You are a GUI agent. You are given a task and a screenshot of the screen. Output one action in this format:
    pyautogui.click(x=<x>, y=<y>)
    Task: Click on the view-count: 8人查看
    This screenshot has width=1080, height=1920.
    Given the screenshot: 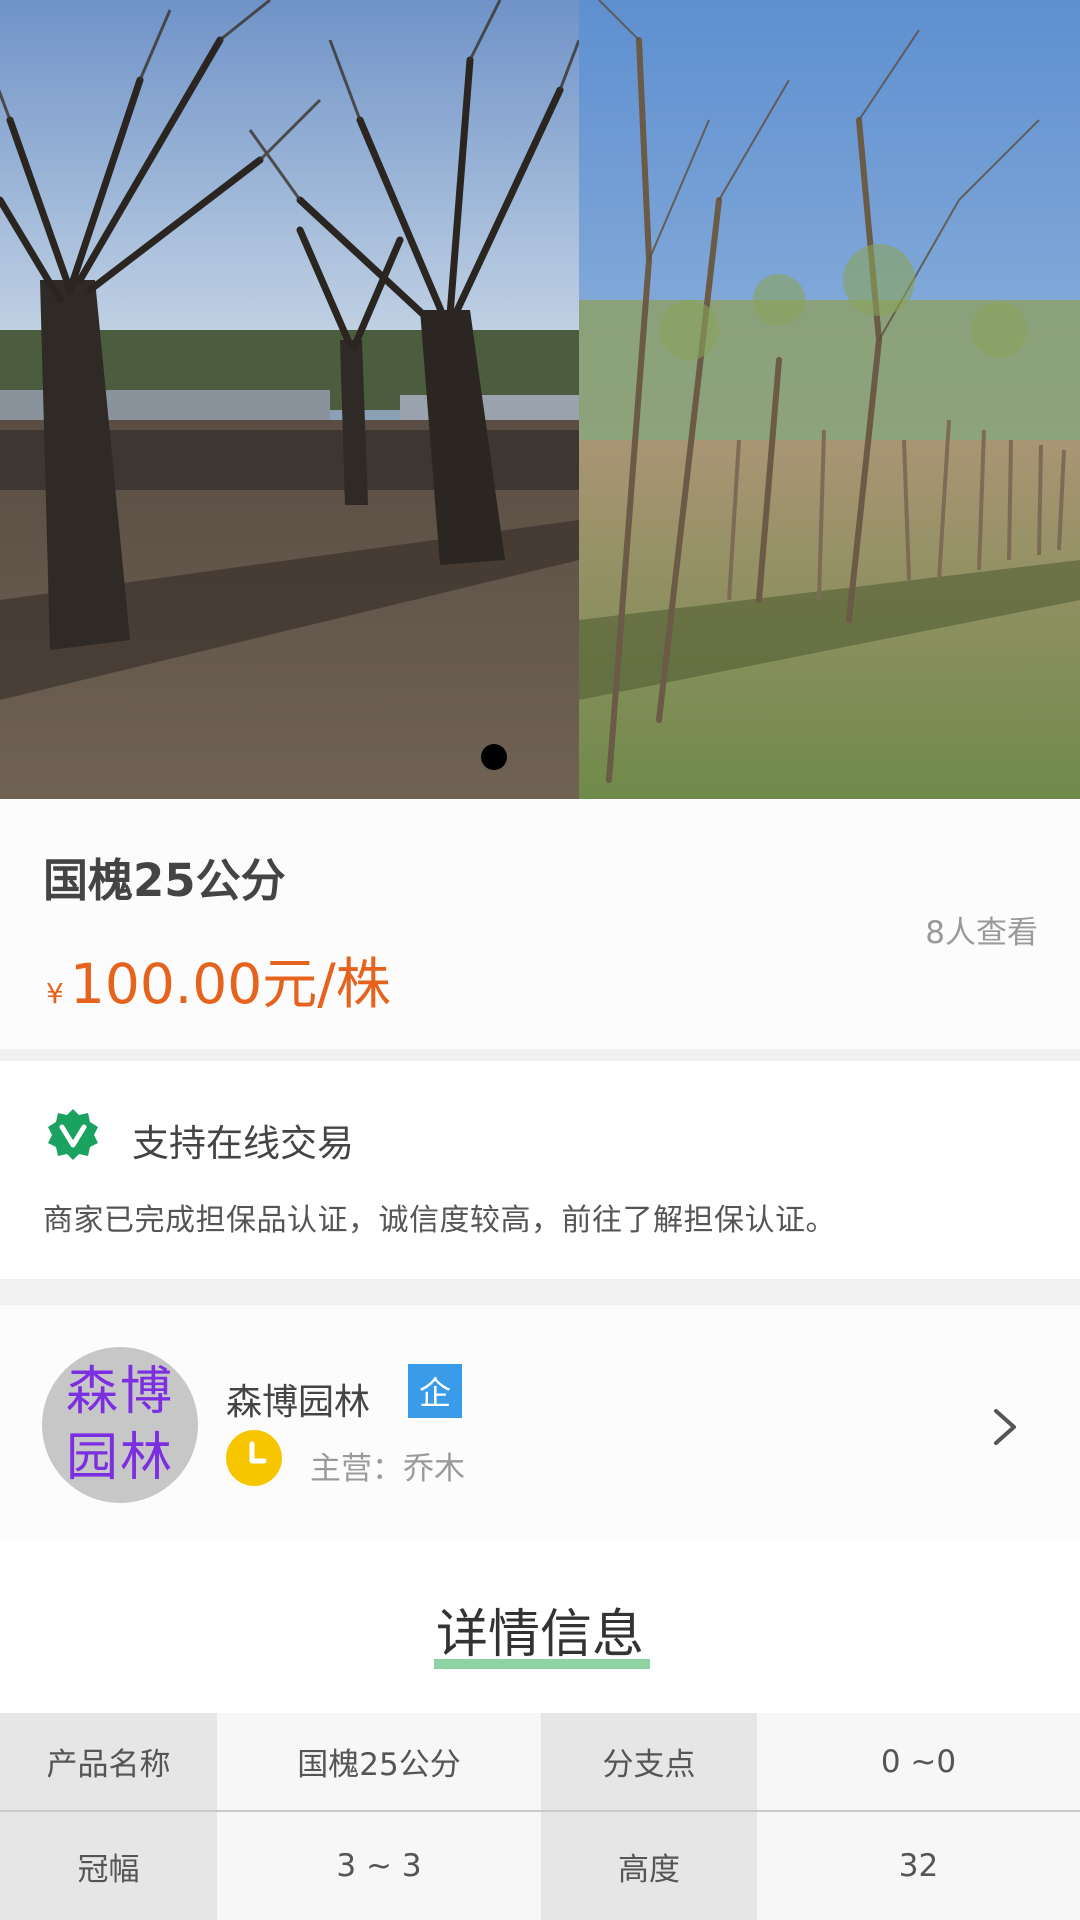 What is the action you would take?
    pyautogui.click(x=981, y=933)
    